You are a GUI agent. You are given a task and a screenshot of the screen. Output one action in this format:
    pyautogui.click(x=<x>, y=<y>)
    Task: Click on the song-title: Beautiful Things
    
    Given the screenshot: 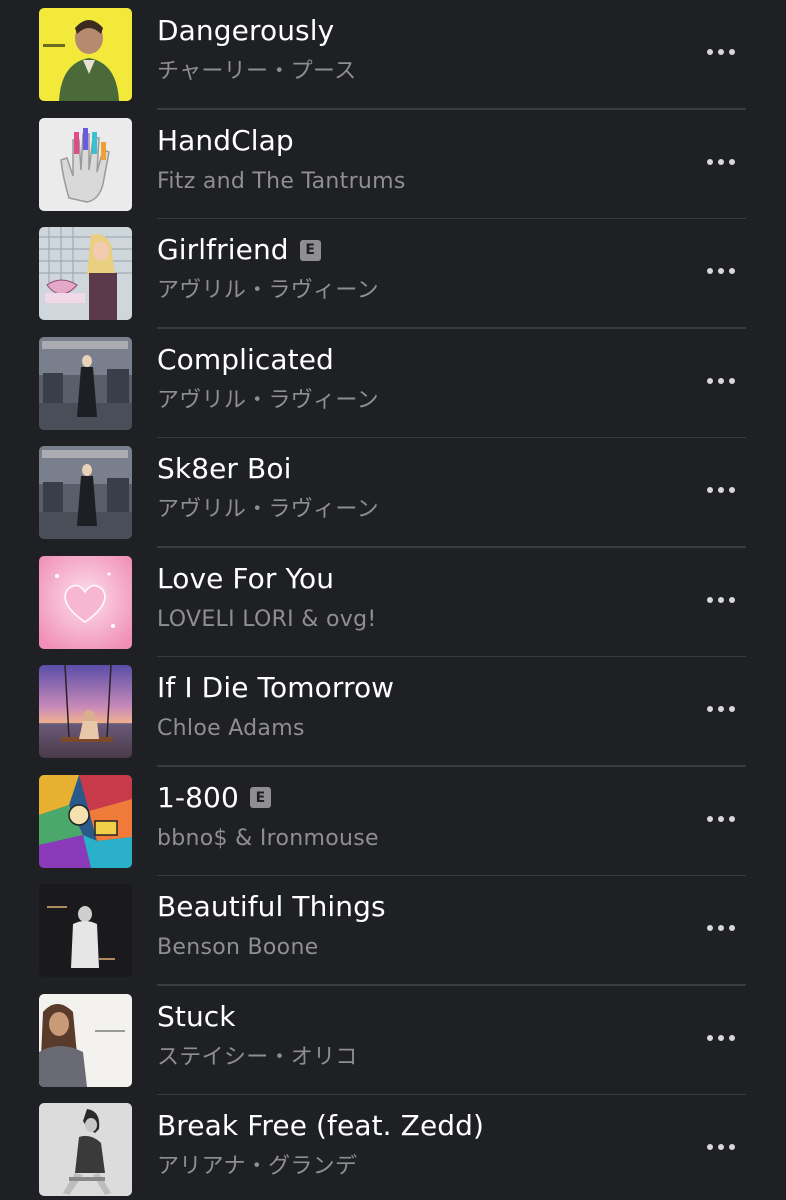 What is the action you would take?
    pyautogui.click(x=271, y=906)
    